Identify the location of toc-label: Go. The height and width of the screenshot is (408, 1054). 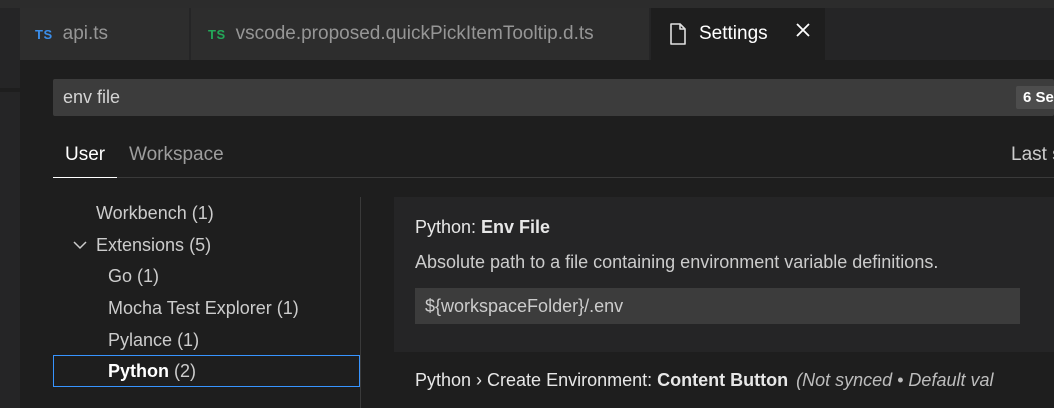
(120, 276).